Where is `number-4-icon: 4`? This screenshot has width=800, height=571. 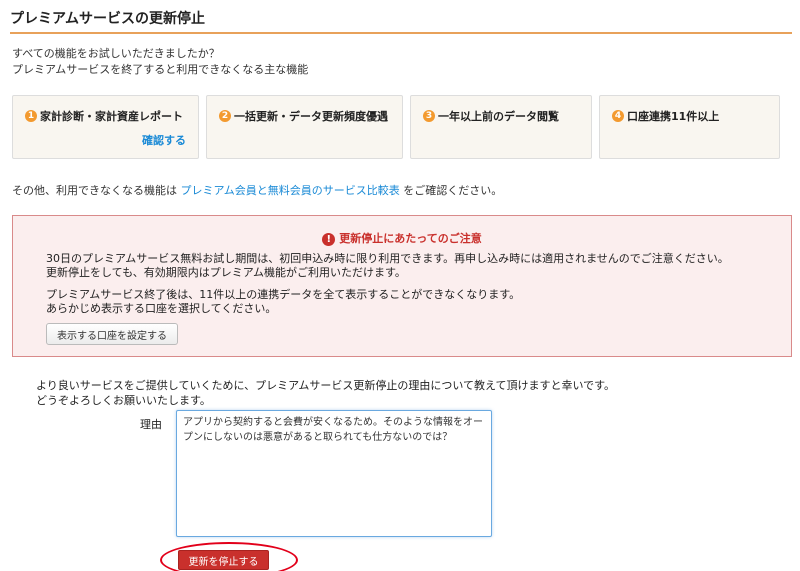 number-4-icon: 4 is located at coordinates (618, 116).